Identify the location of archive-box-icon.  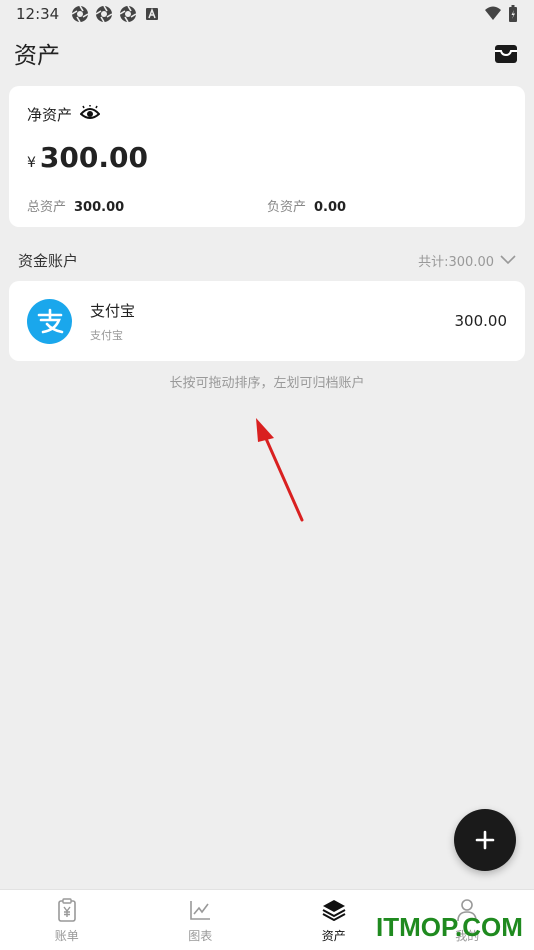
(506, 54).